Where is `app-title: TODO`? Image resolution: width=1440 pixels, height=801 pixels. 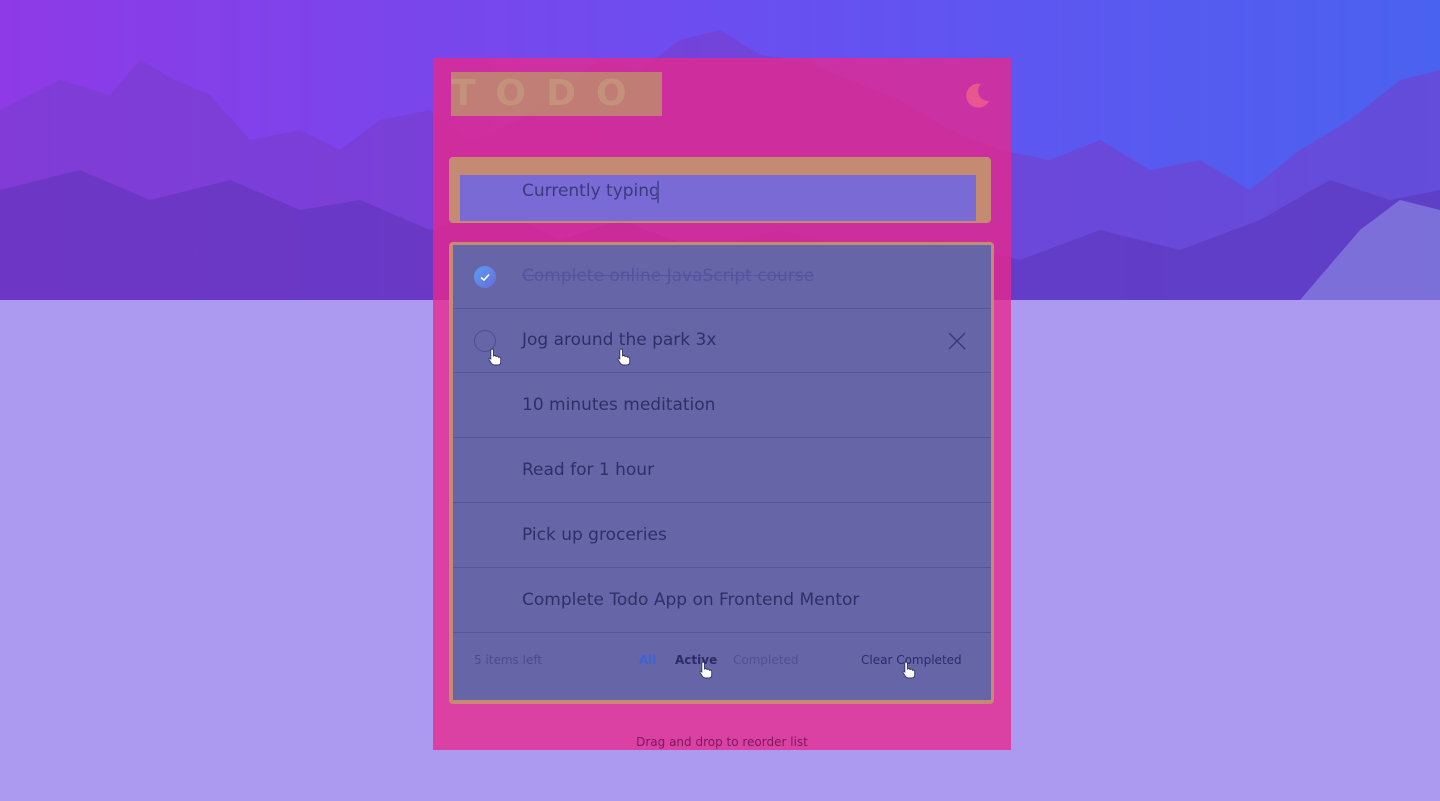 app-title: TODO is located at coordinates (549, 93).